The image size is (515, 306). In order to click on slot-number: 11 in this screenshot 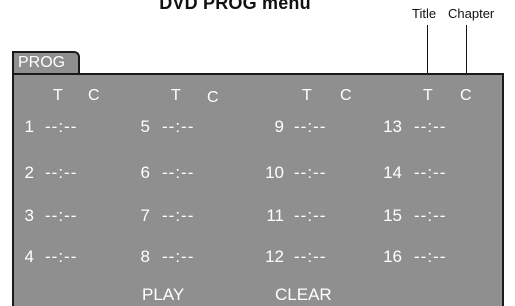, I will do `click(275, 215)`.